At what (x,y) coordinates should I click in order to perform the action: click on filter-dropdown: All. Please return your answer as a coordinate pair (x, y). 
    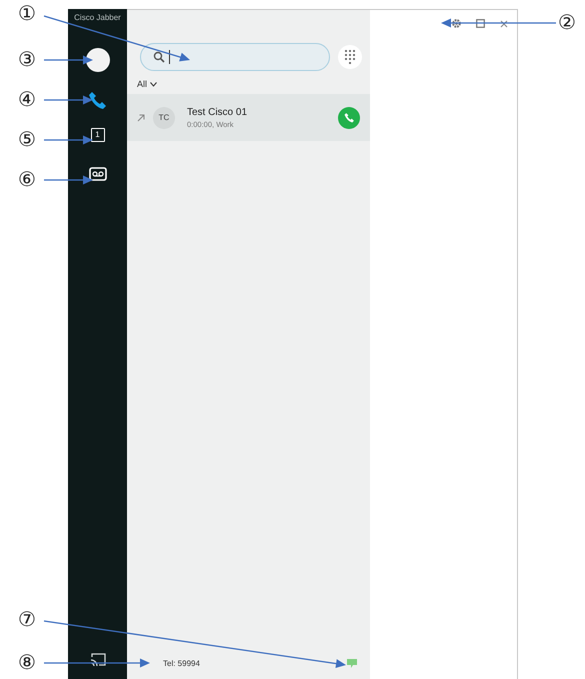
    Looking at the image, I should click on (147, 84).